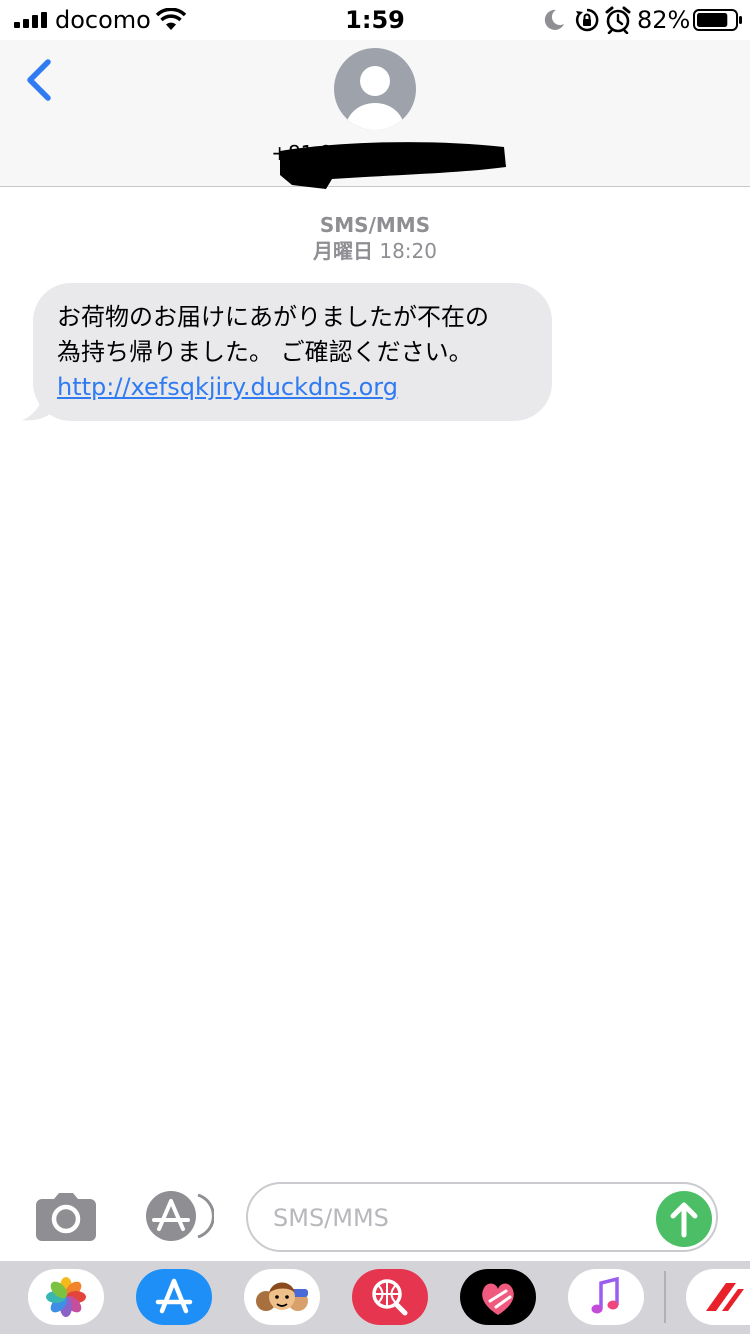 The width and height of the screenshot is (750, 1334). Describe the element at coordinates (273, 317) in the screenshot. I see `message-text-line: お荷物のお届けにあがりましたが不在の` at that location.